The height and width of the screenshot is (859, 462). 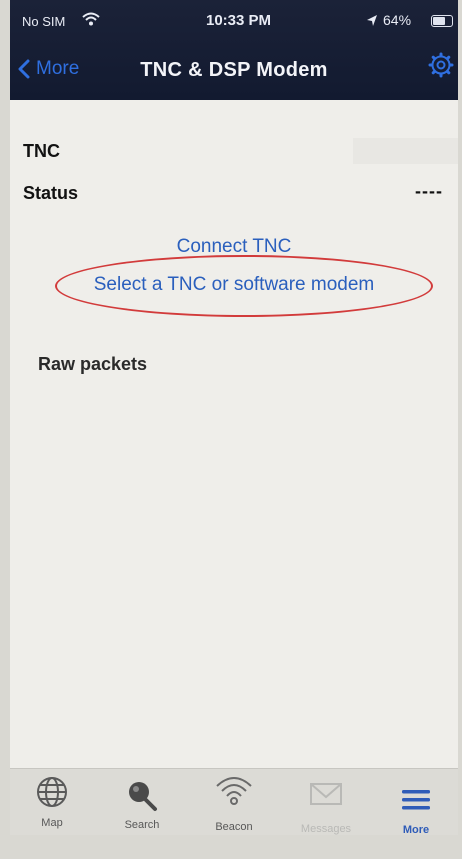 What do you see at coordinates (416, 829) in the screenshot?
I see `tab-more-label: More` at bounding box center [416, 829].